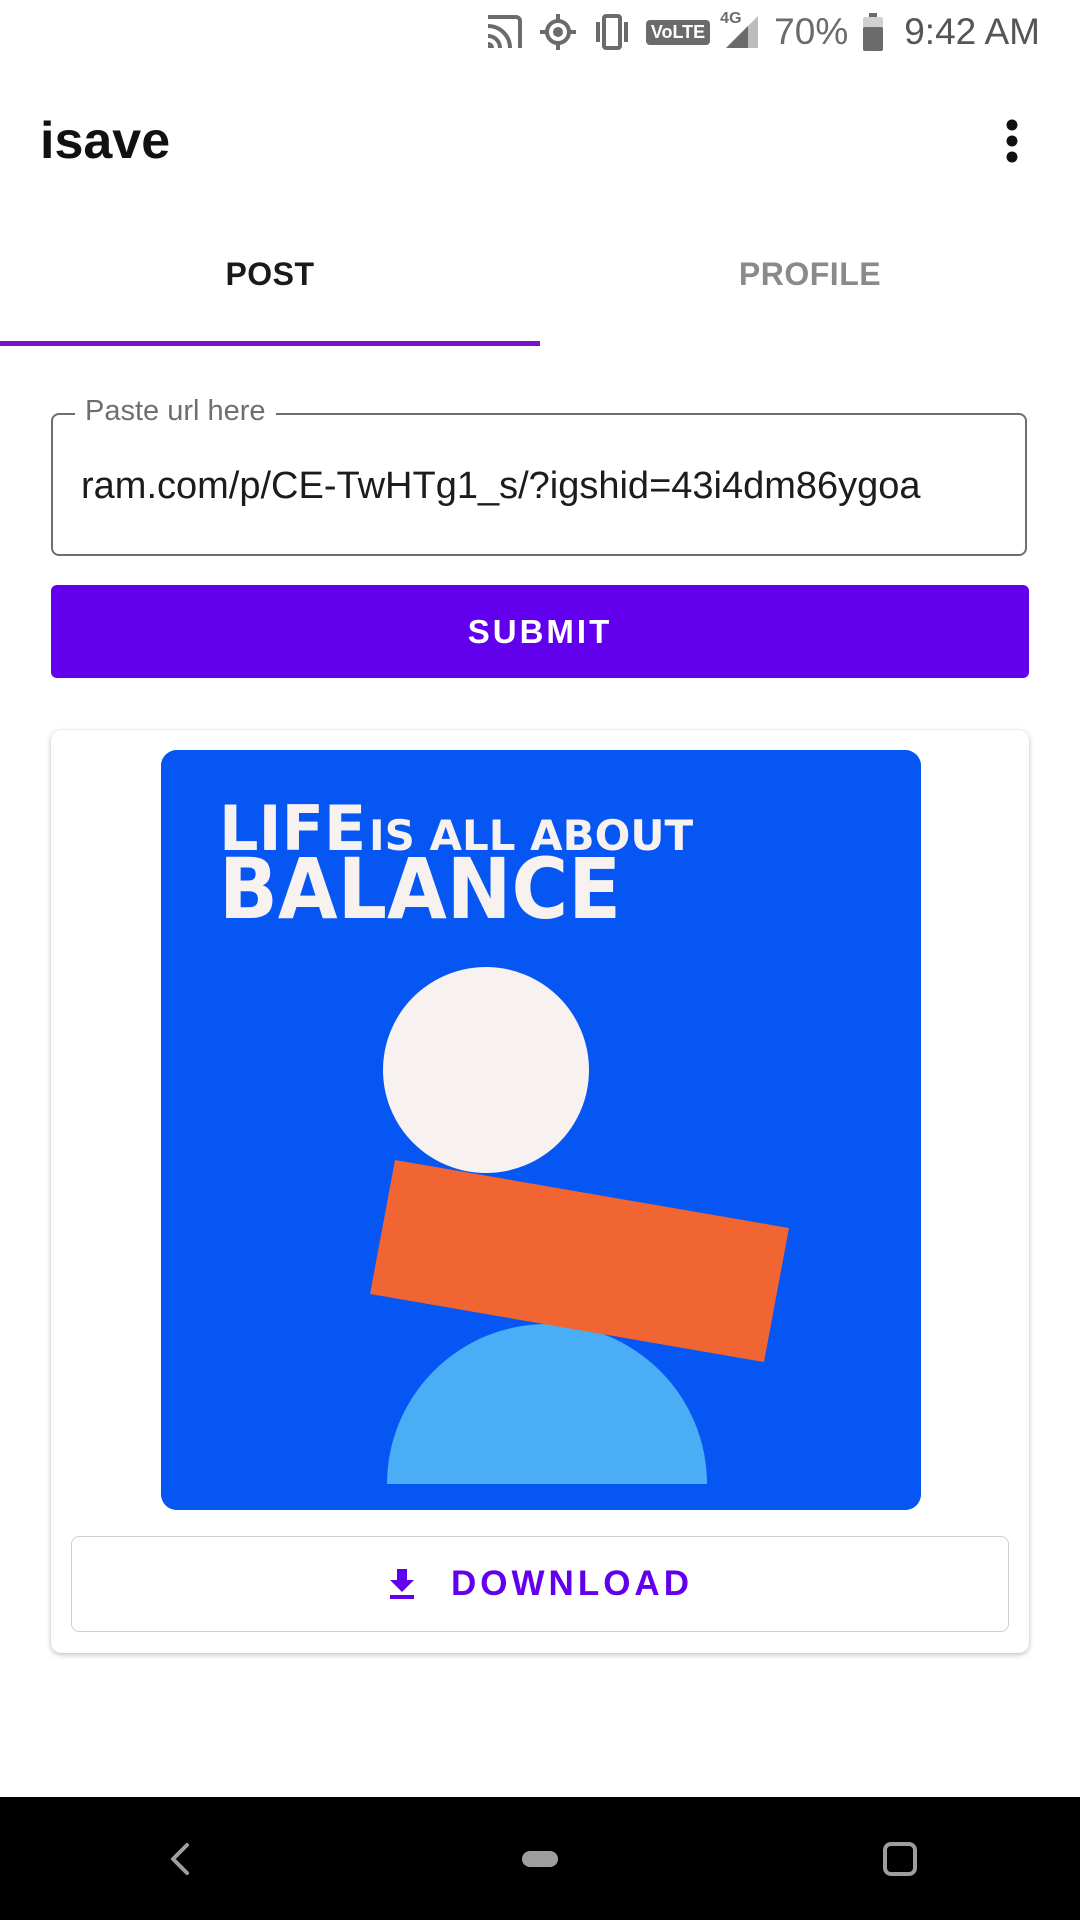  Describe the element at coordinates (678, 32) in the screenshot. I see `volte-icon: VoLTE` at that location.